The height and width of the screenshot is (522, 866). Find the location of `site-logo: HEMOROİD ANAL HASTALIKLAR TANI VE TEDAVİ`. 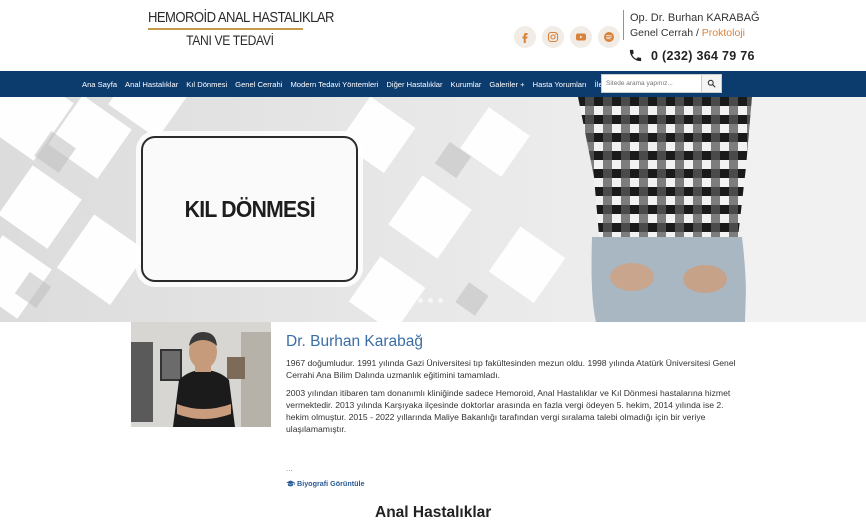

site-logo: HEMOROİD ANAL HASTALIKLAR TANI VE TEDAVİ is located at coordinates (241, 29).